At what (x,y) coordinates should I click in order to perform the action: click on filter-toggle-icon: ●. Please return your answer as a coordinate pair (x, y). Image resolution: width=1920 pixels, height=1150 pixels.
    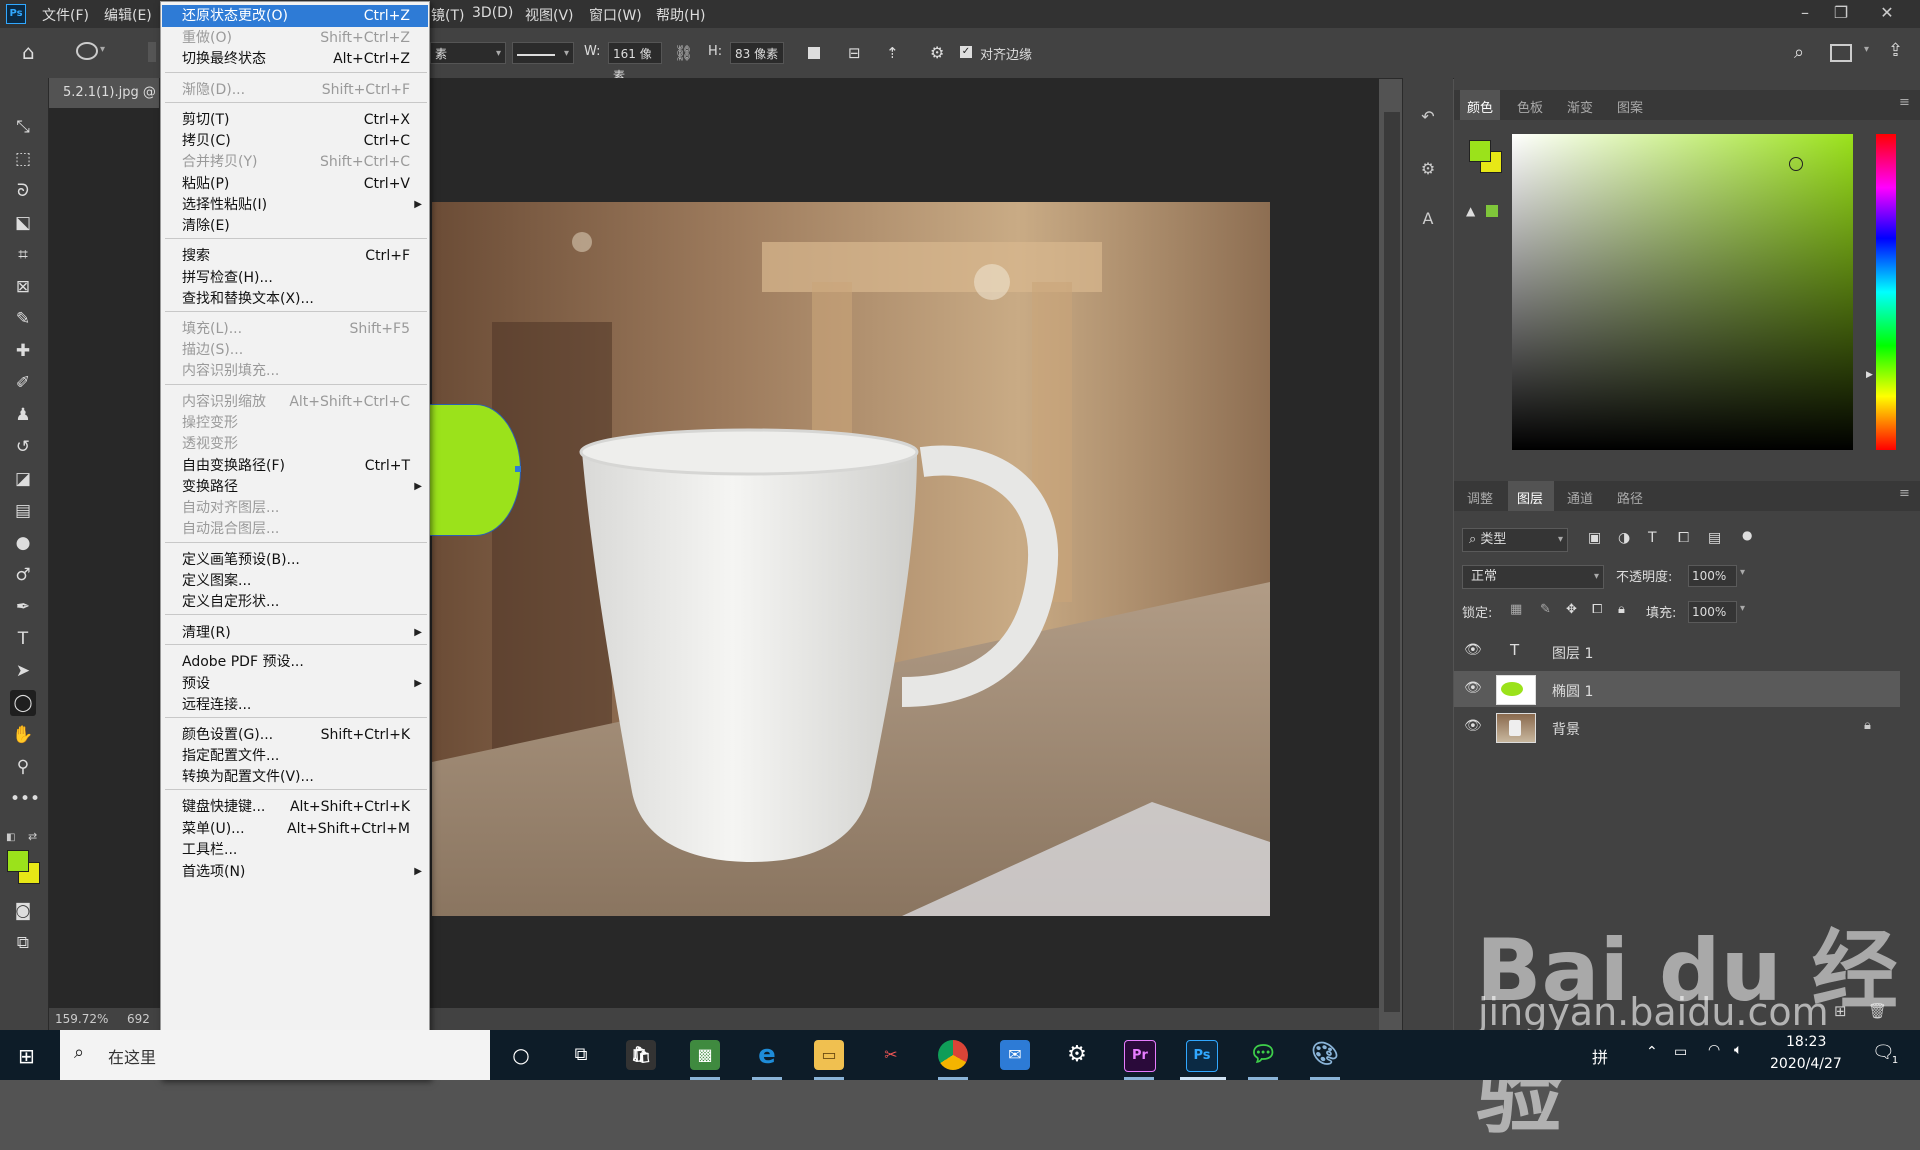
    Looking at the image, I should click on (1747, 535).